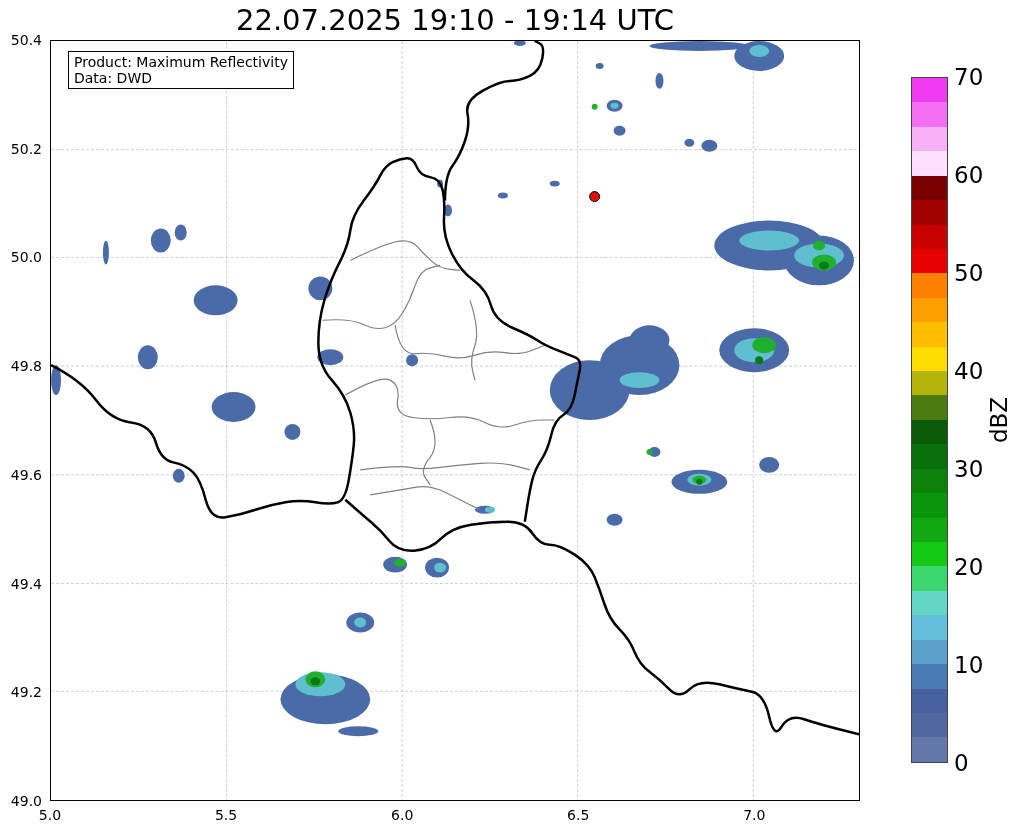  I want to click on x-tick-label: 5.0, so click(50, 815).